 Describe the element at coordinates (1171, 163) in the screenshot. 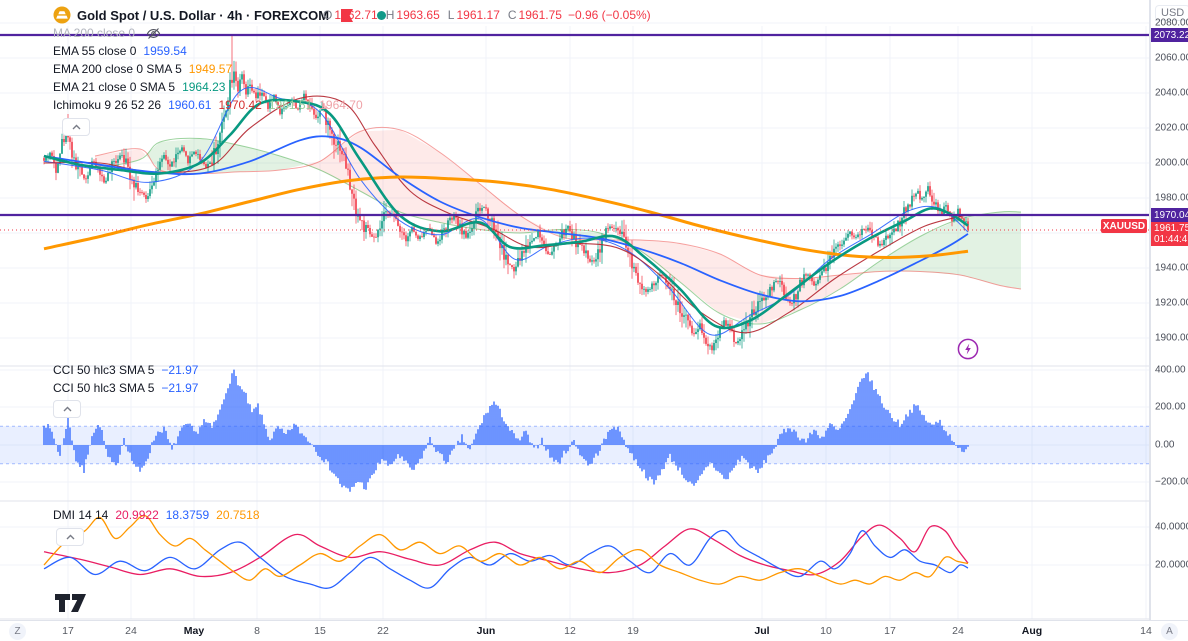

I see `axis-price-label: 2000.00` at that location.